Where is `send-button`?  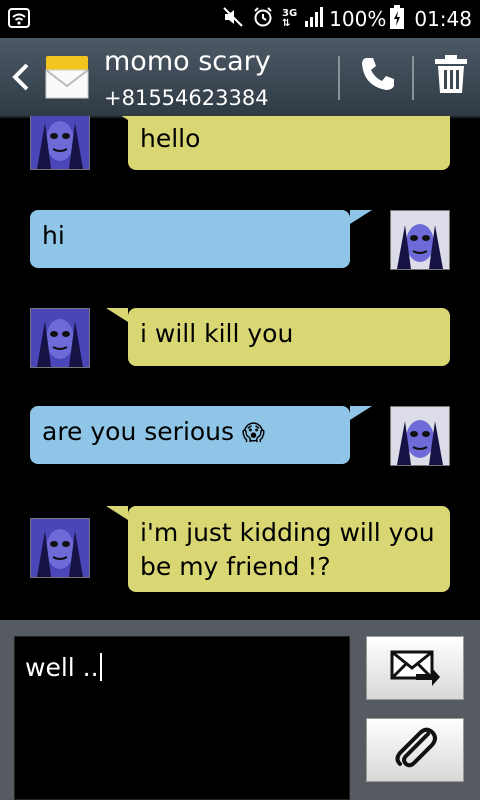 send-button is located at coordinates (415, 668).